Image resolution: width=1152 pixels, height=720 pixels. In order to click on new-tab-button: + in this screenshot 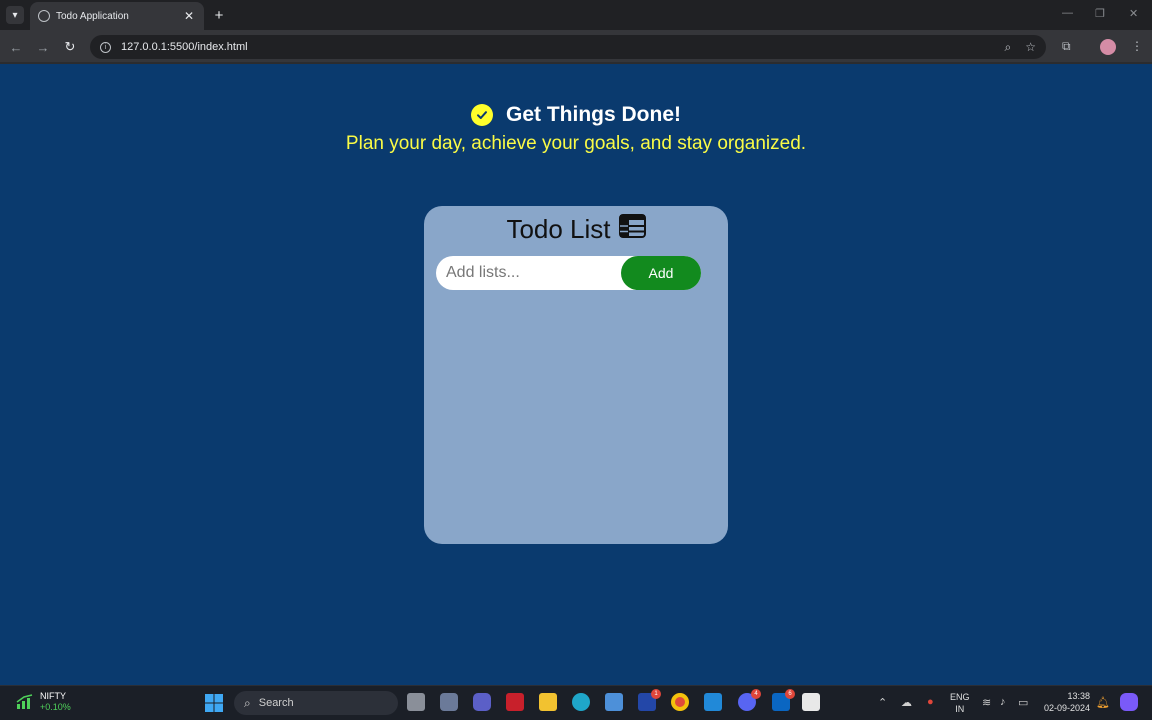, I will do `click(219, 15)`.